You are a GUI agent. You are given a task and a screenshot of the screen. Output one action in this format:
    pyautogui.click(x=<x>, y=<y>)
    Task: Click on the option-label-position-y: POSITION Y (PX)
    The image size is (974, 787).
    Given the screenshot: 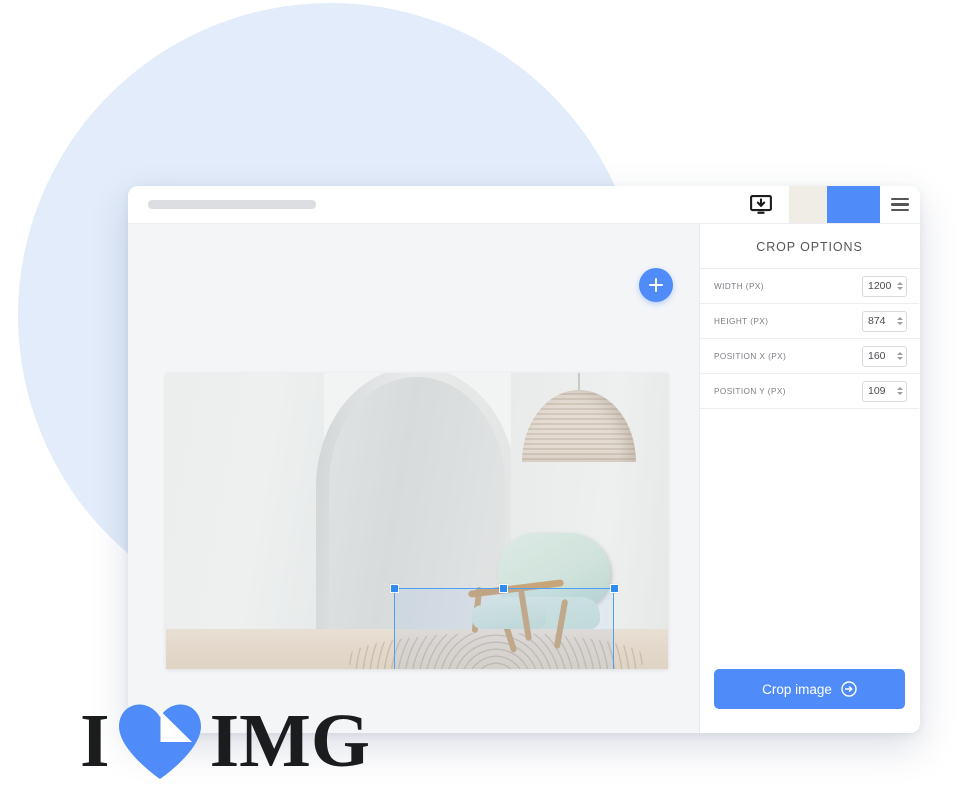 What is the action you would take?
    pyautogui.click(x=750, y=391)
    